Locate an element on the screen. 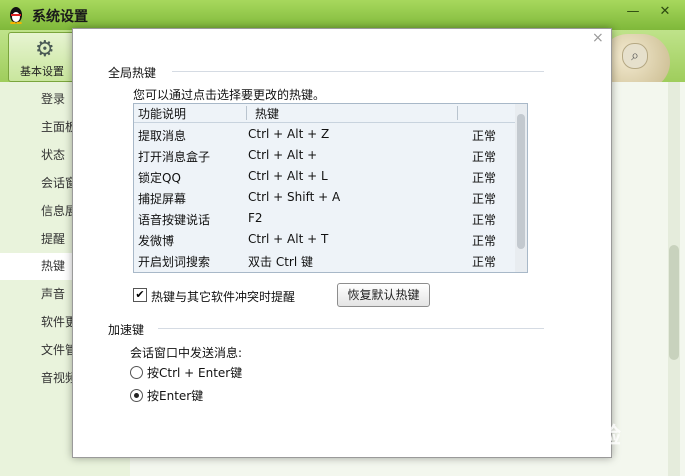  table-row: 锁定QQ Ctrl + Alt + L 正常 is located at coordinates (324, 177).